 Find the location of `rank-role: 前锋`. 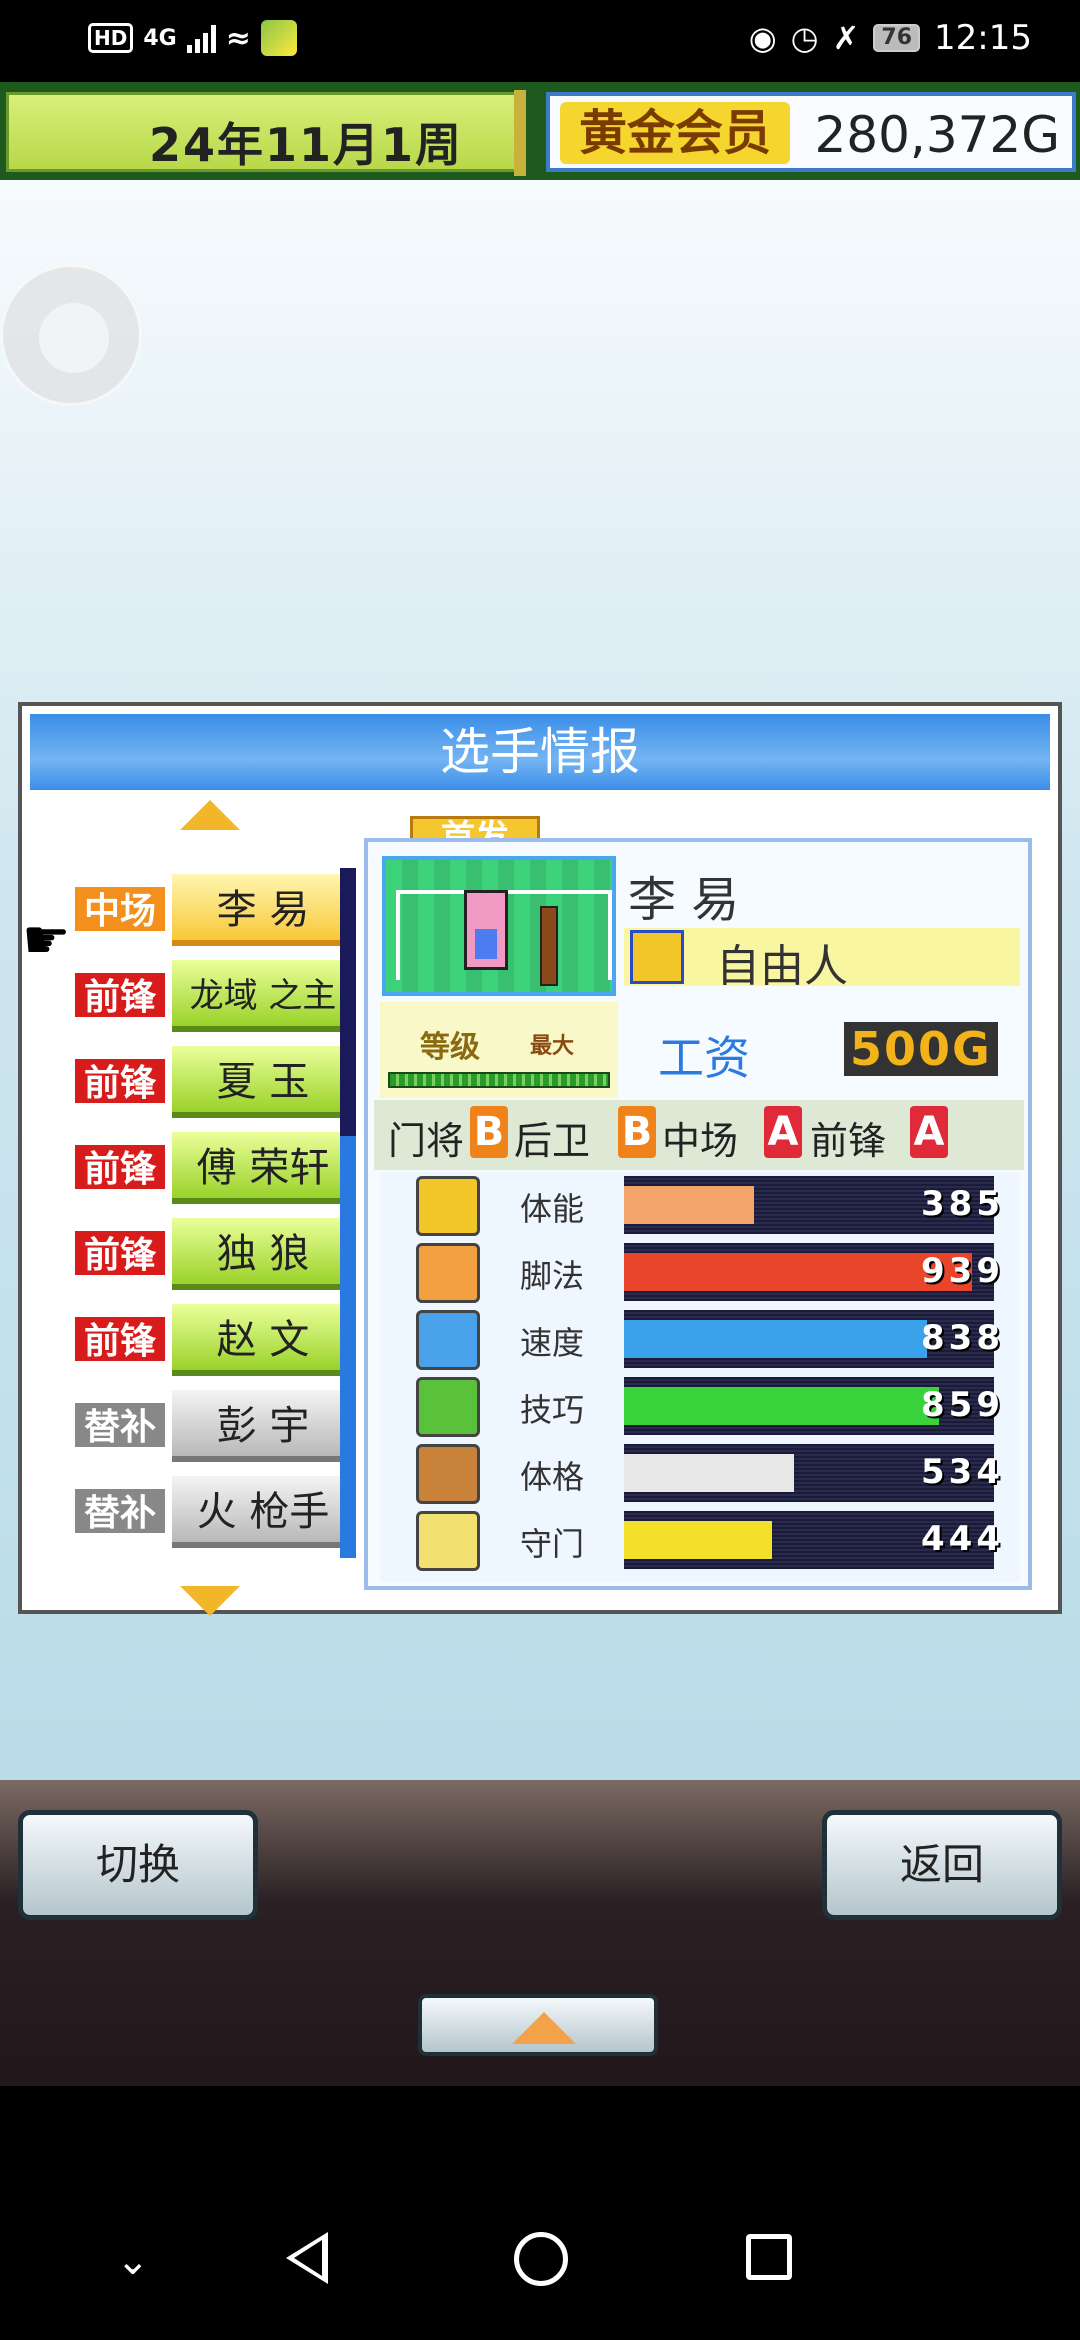

rank-role: 前锋 is located at coordinates (848, 1141).